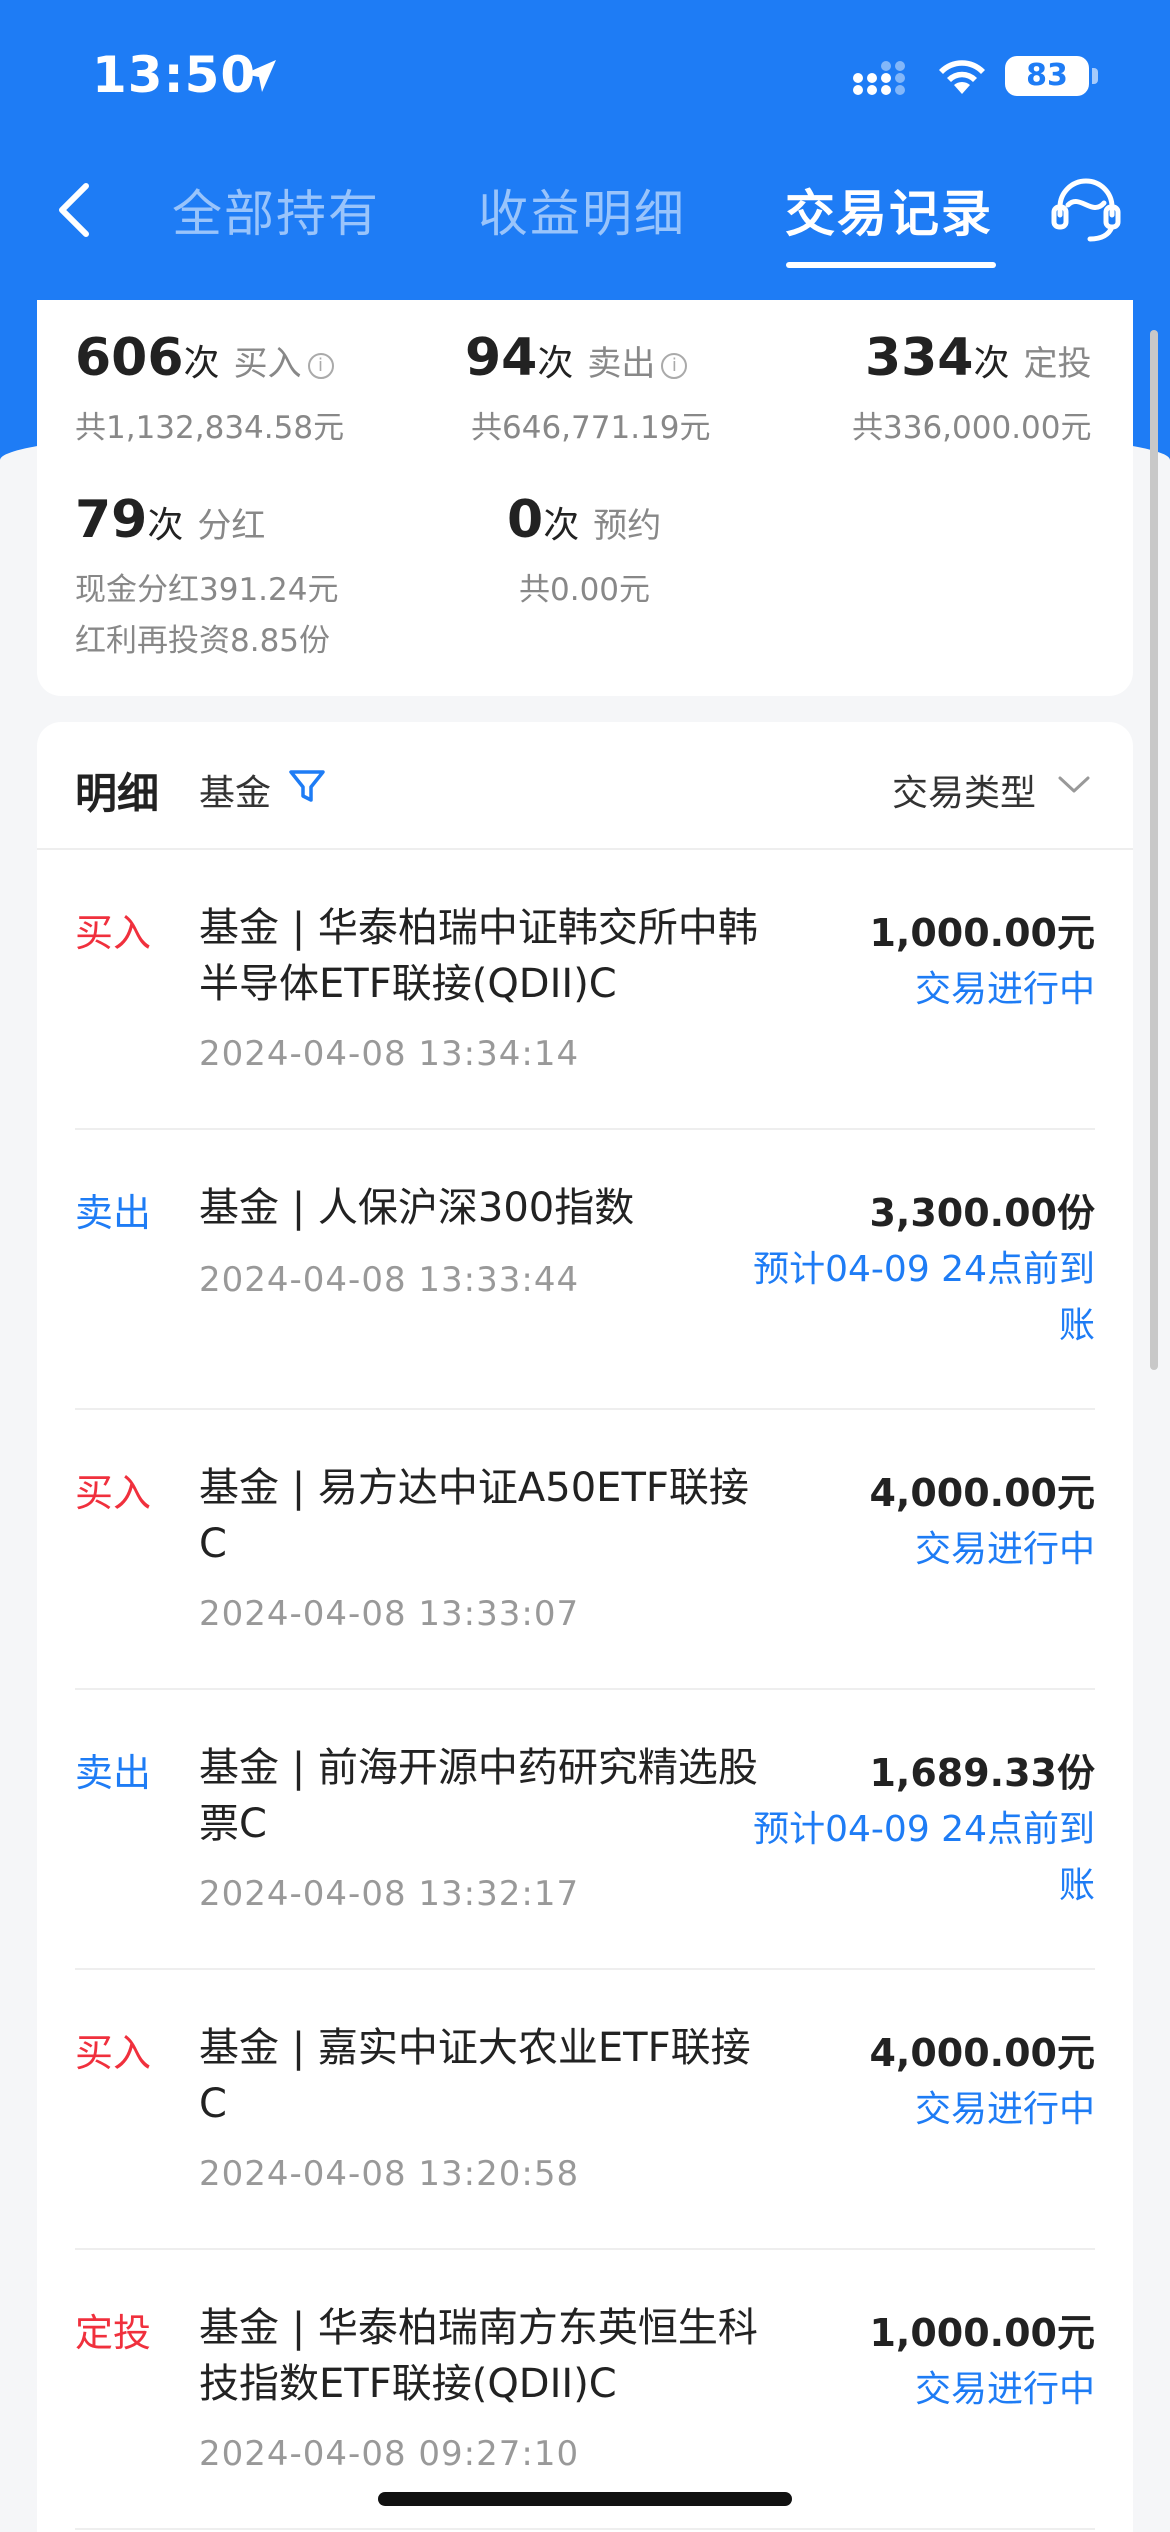 This screenshot has height=2532, width=1170. What do you see at coordinates (501, 358) in the screenshot?
I see `sell-count: 94` at bounding box center [501, 358].